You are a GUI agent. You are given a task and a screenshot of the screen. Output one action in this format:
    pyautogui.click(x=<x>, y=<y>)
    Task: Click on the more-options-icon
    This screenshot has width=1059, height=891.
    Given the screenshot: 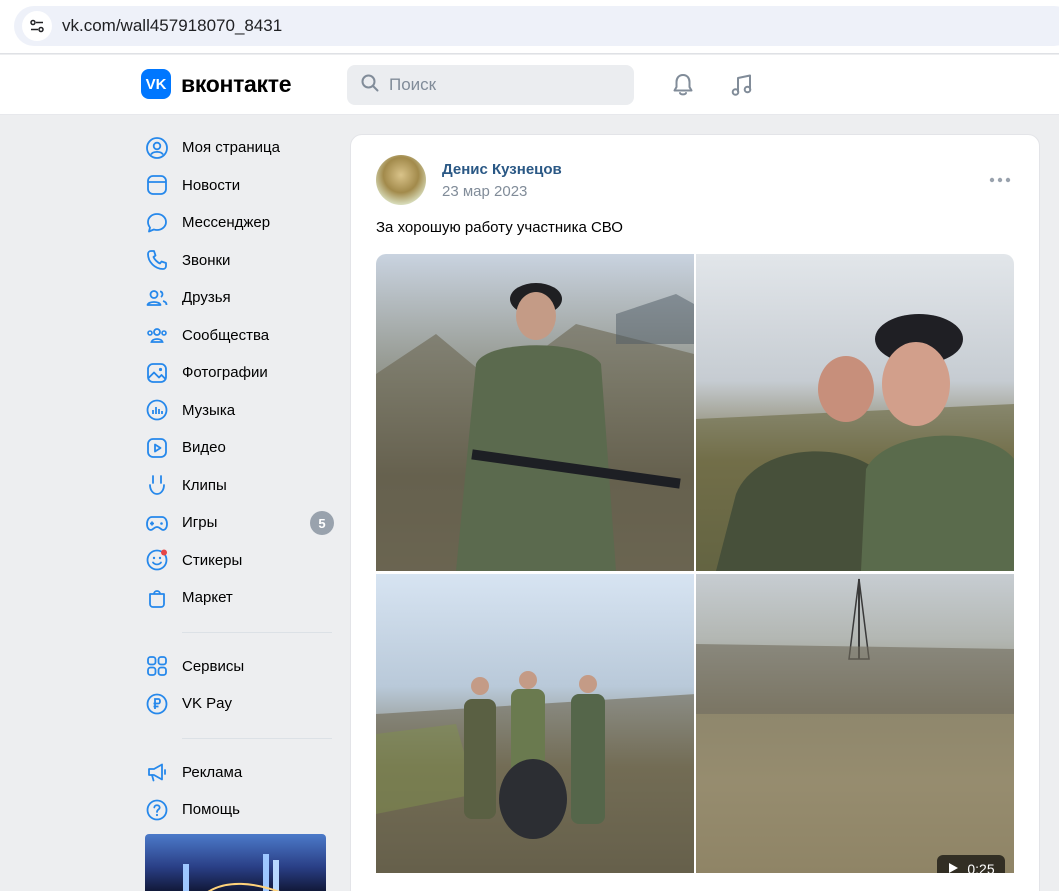 What is the action you would take?
    pyautogui.click(x=1000, y=180)
    